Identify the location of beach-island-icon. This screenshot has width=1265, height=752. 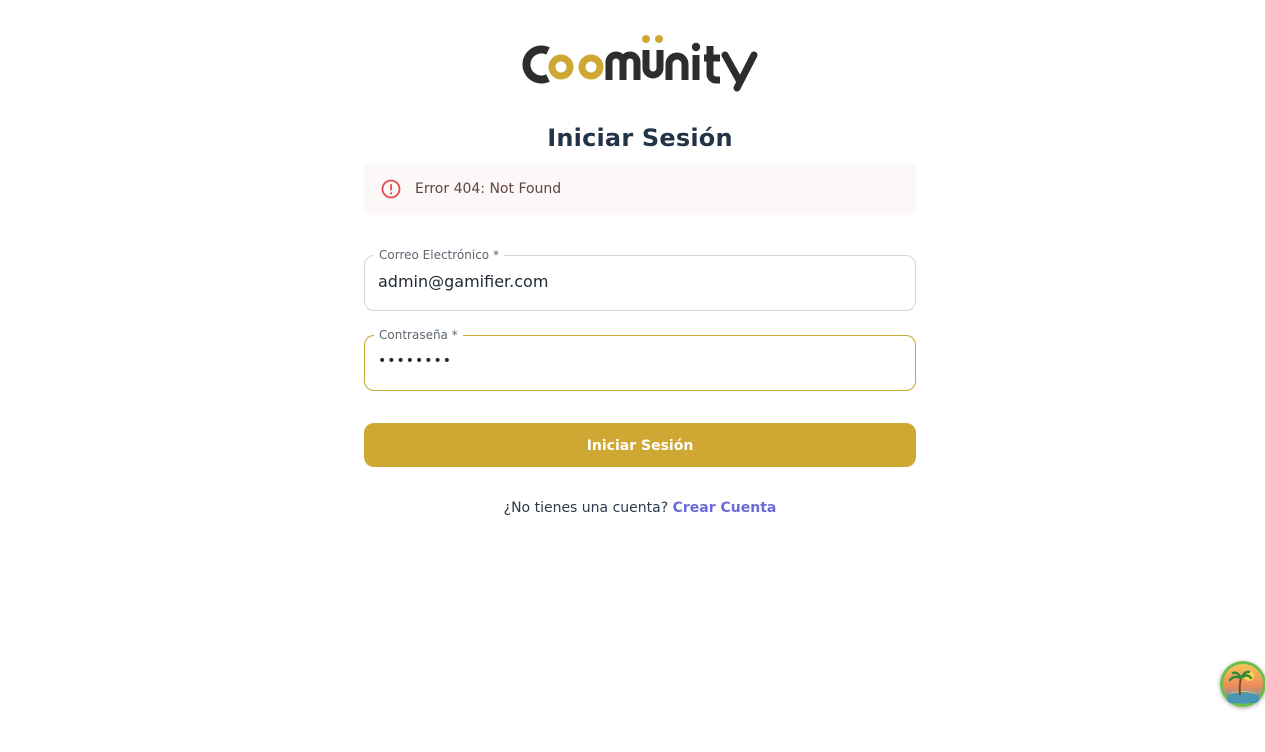
(1242, 684).